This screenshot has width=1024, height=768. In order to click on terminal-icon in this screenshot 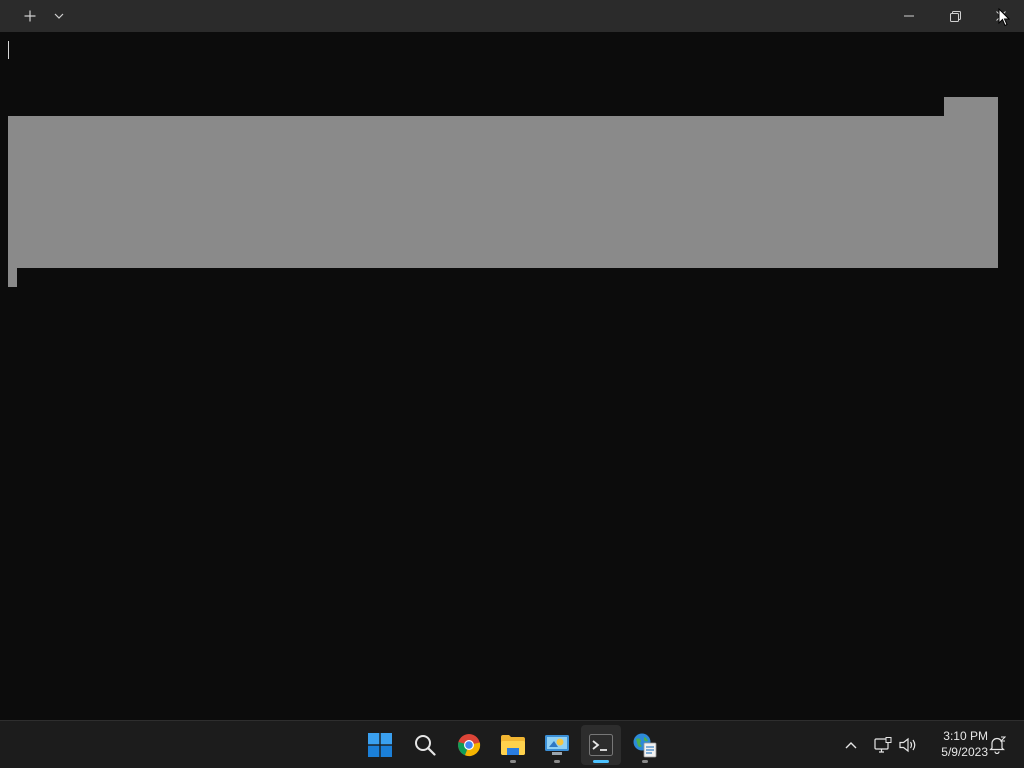, I will do `click(601, 745)`.